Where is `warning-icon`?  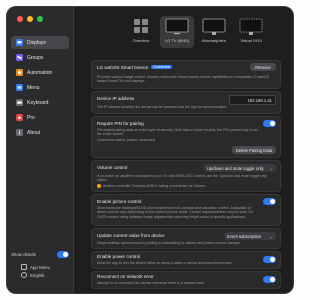 warning-icon is located at coordinates (99, 186).